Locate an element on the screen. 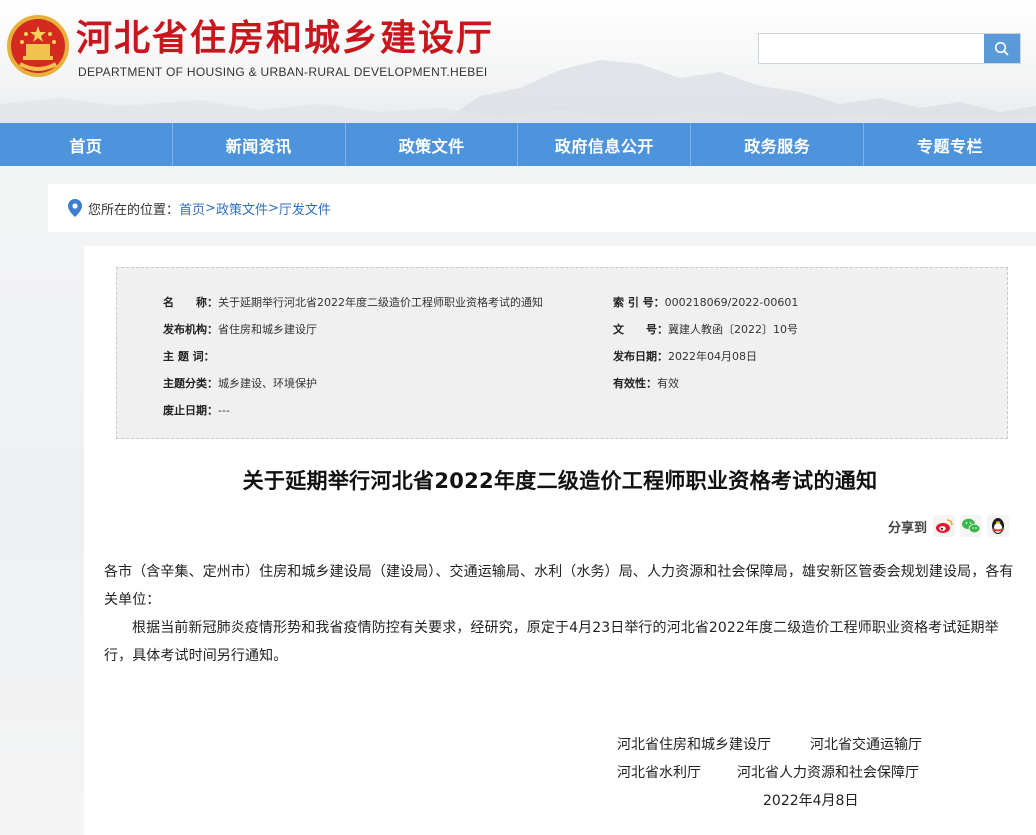  search-box is located at coordinates (889, 48).